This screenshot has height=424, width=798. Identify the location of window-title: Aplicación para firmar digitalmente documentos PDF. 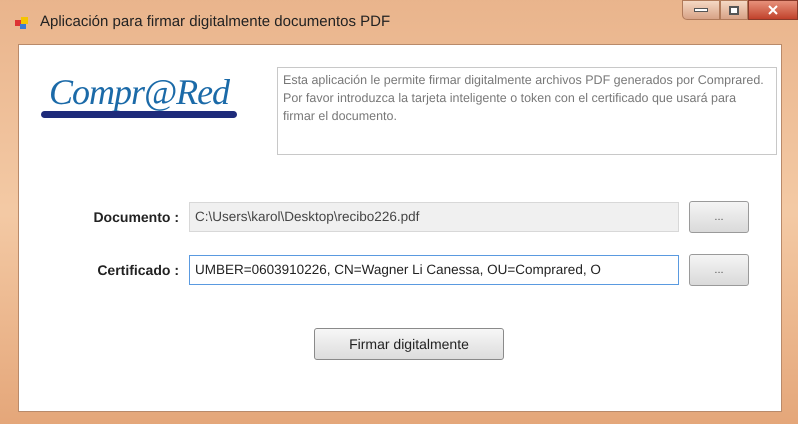
(215, 22).